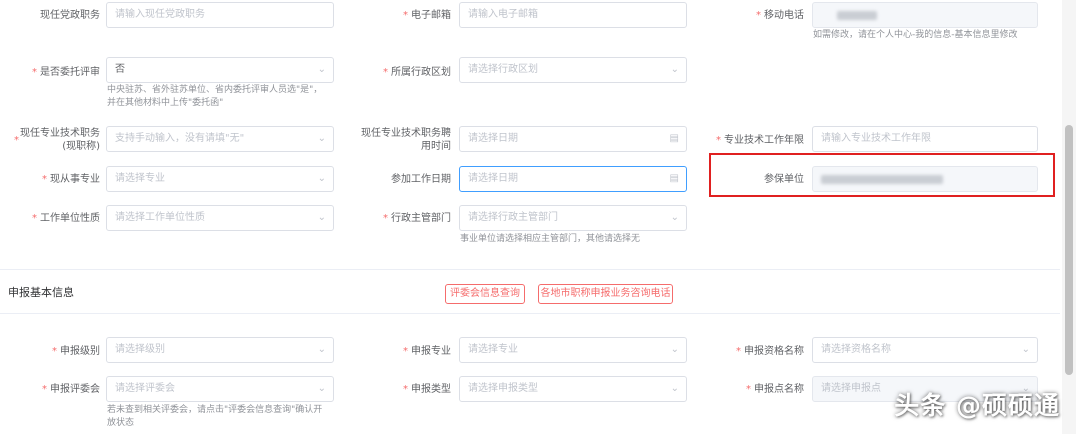 Image resolution: width=1080 pixels, height=434 pixels. Describe the element at coordinates (70, 218) in the screenshot. I see `unit-nature-label-text: 工作单位性质` at that location.